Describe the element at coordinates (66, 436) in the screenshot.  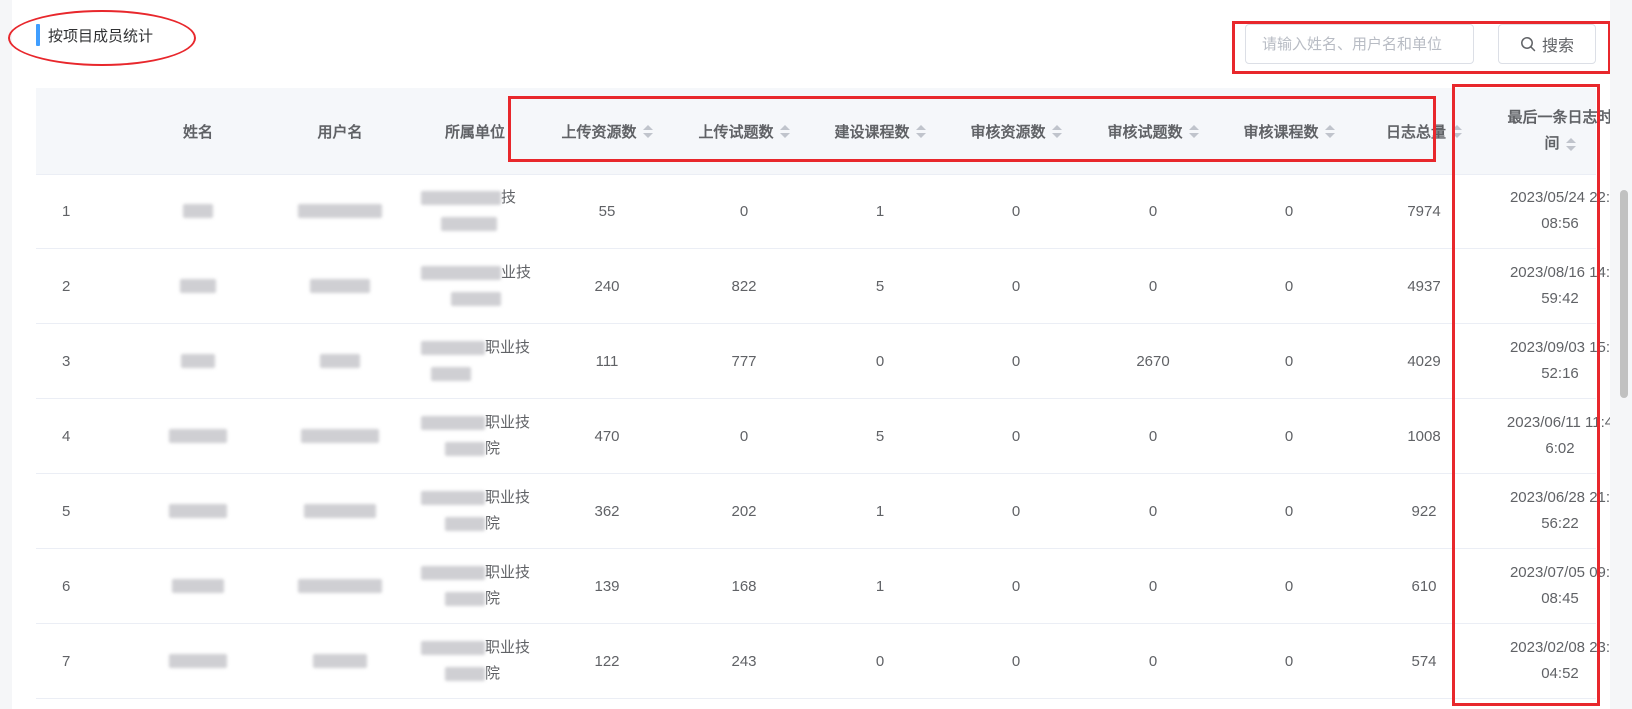
I see `row-index: 4` at that location.